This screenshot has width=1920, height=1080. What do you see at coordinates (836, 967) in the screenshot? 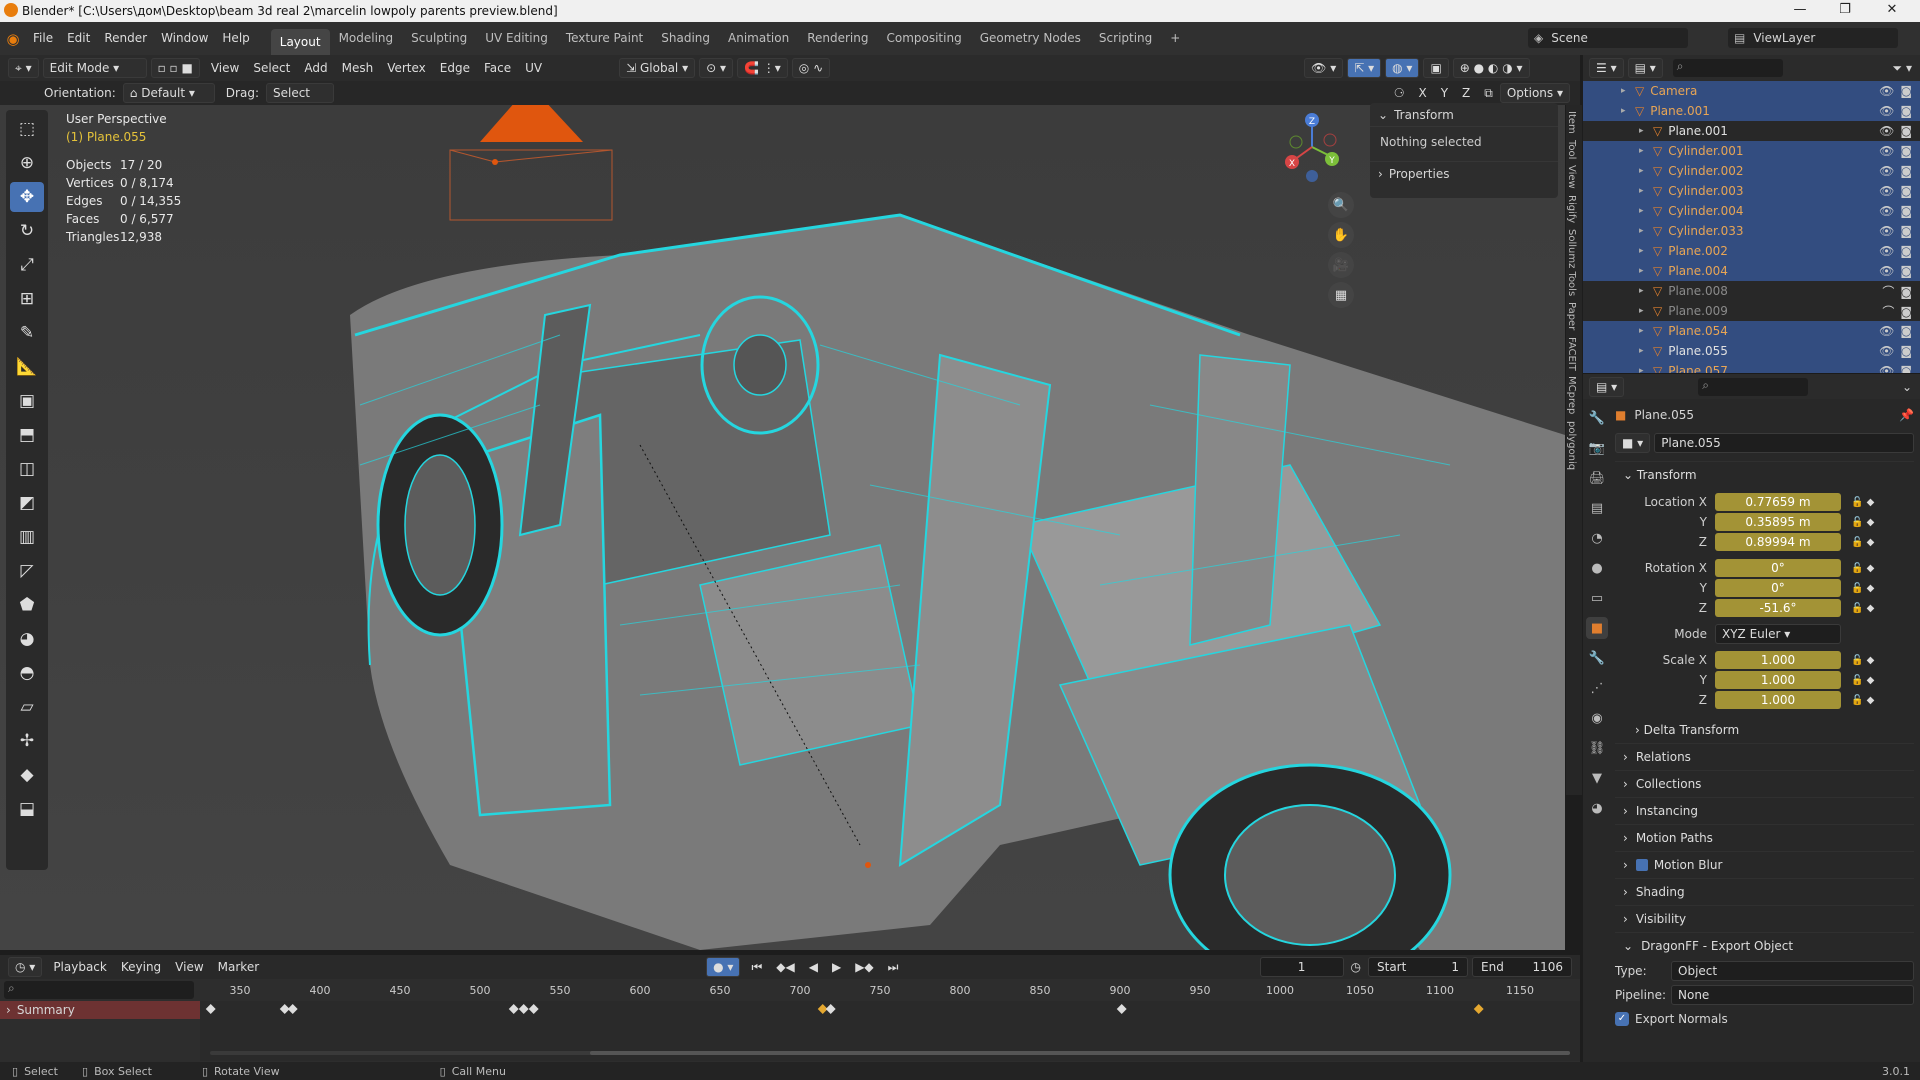
I see `play-icon: ▶` at bounding box center [836, 967].